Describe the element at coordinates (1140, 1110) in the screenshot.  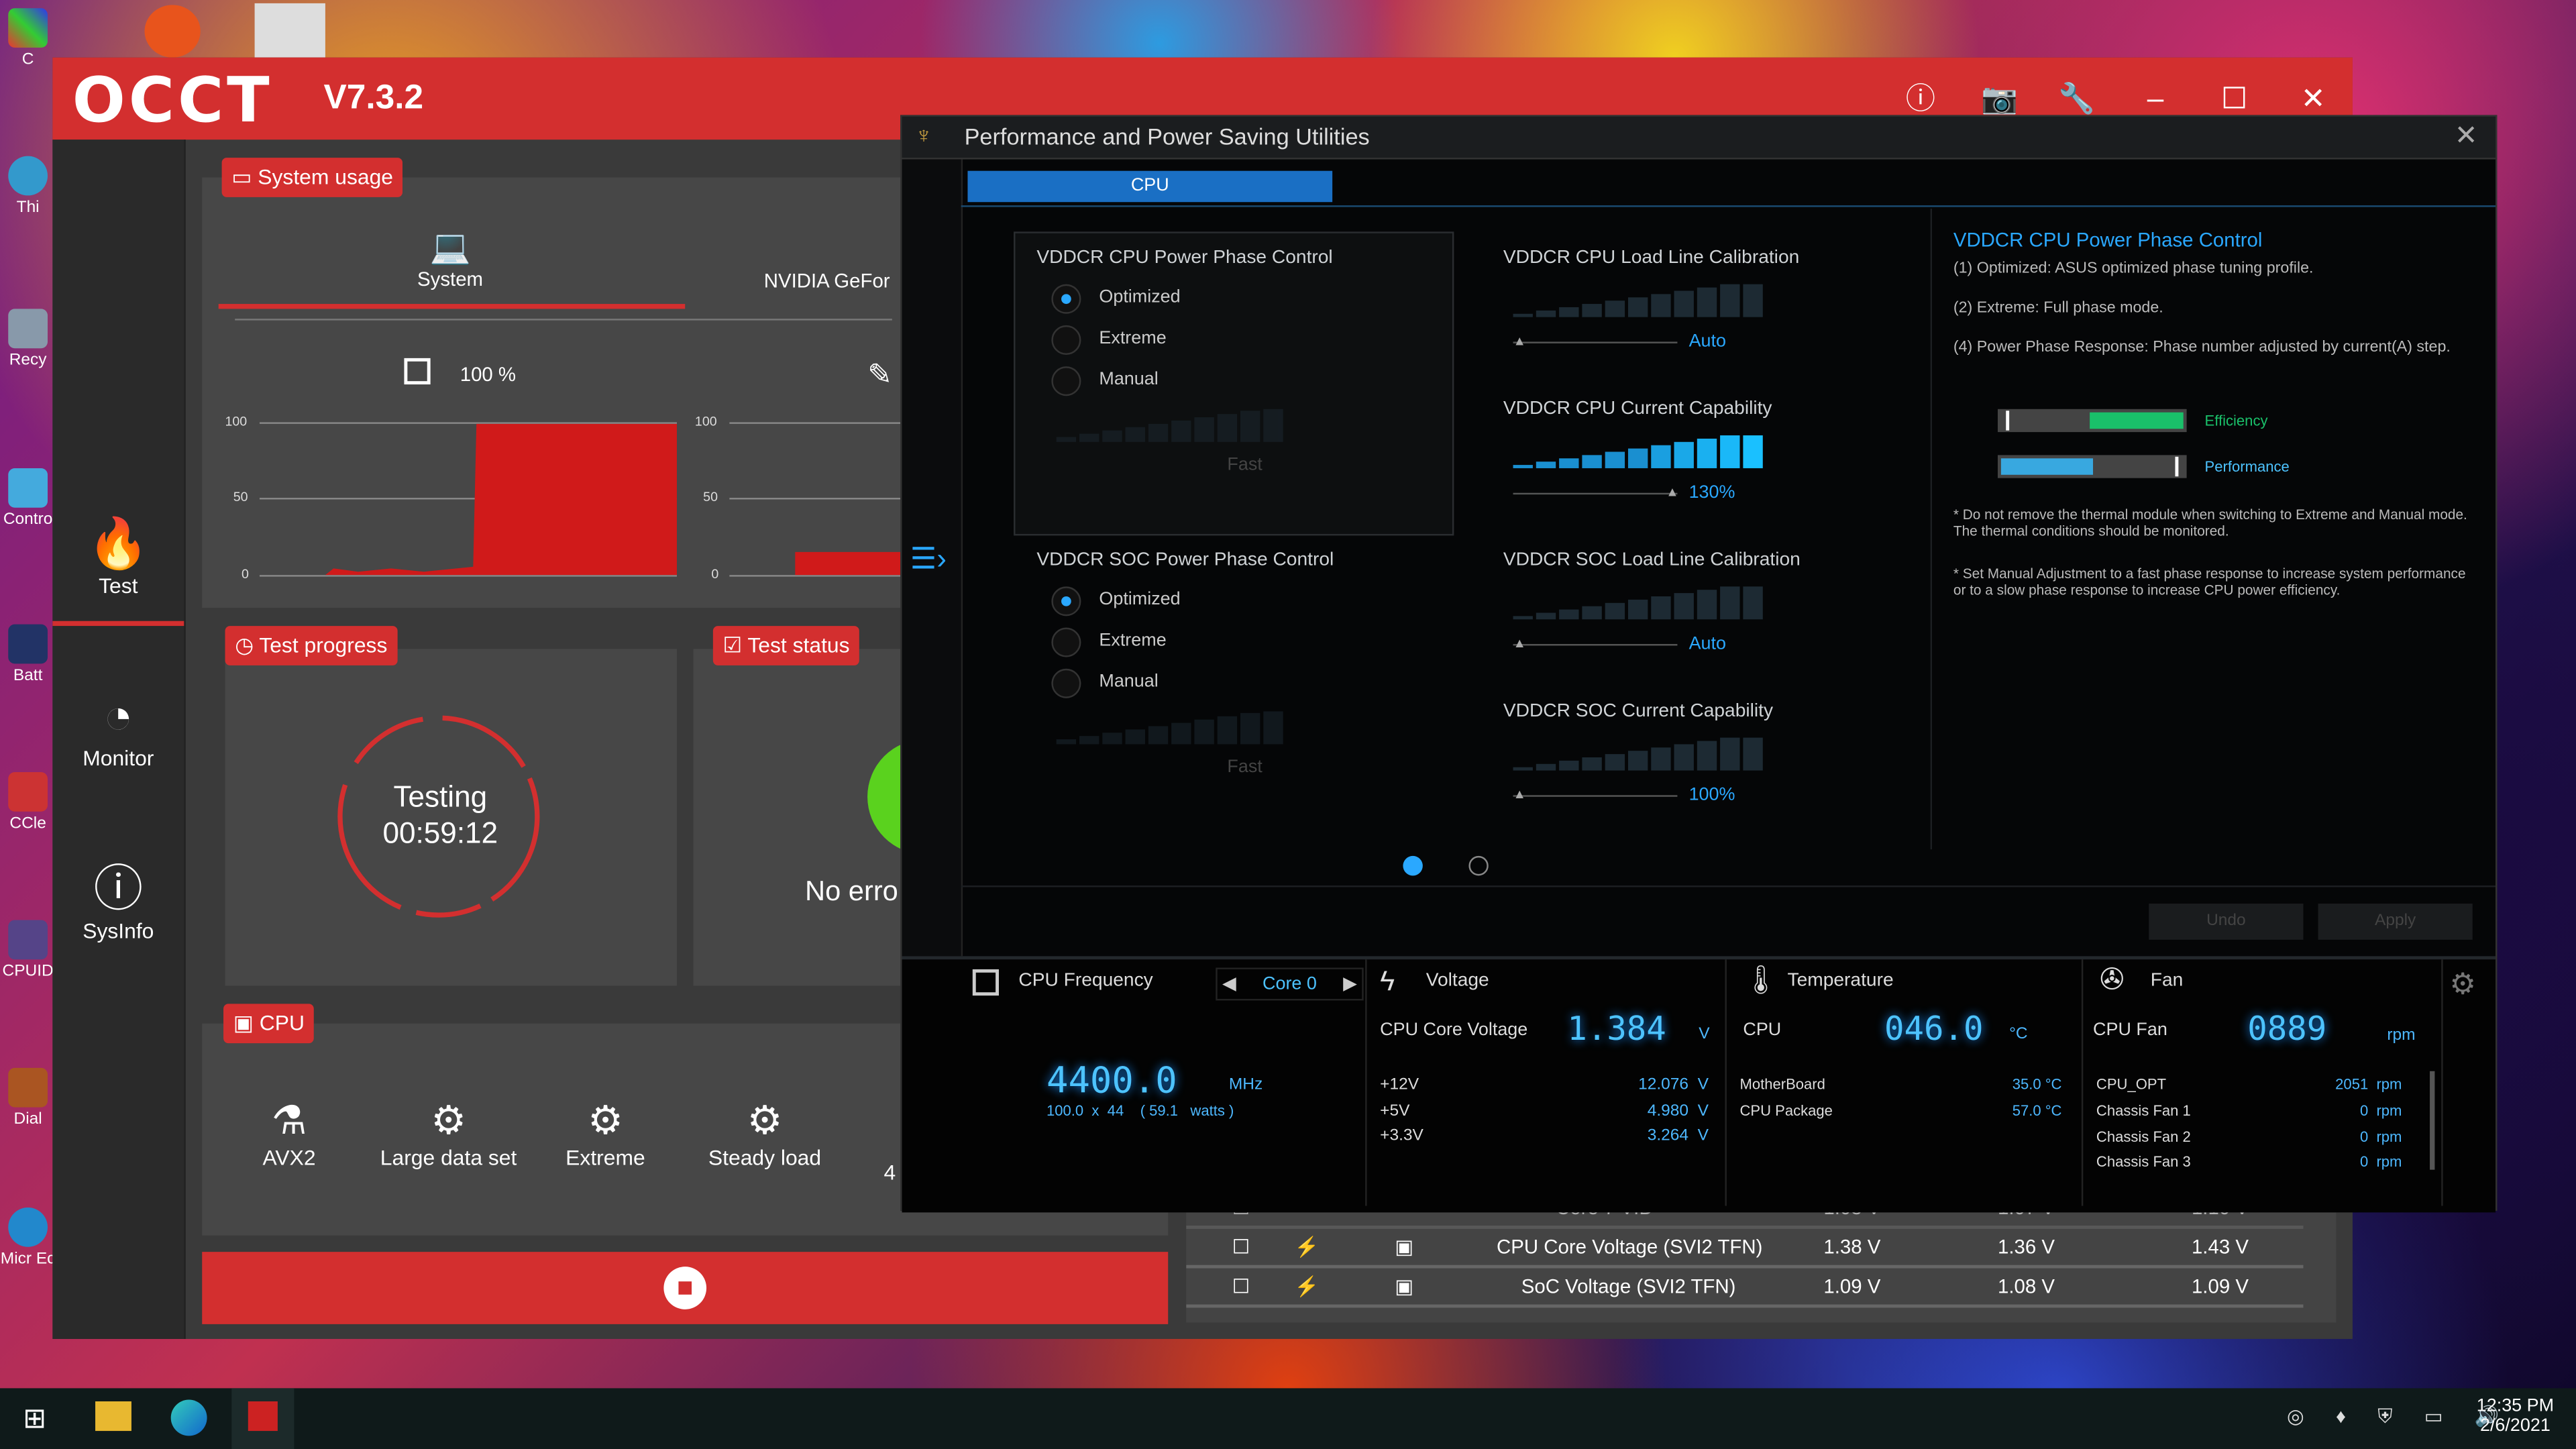
I see `frequency-detail: 100.0 x 44 ( 59.1 watts )` at that location.